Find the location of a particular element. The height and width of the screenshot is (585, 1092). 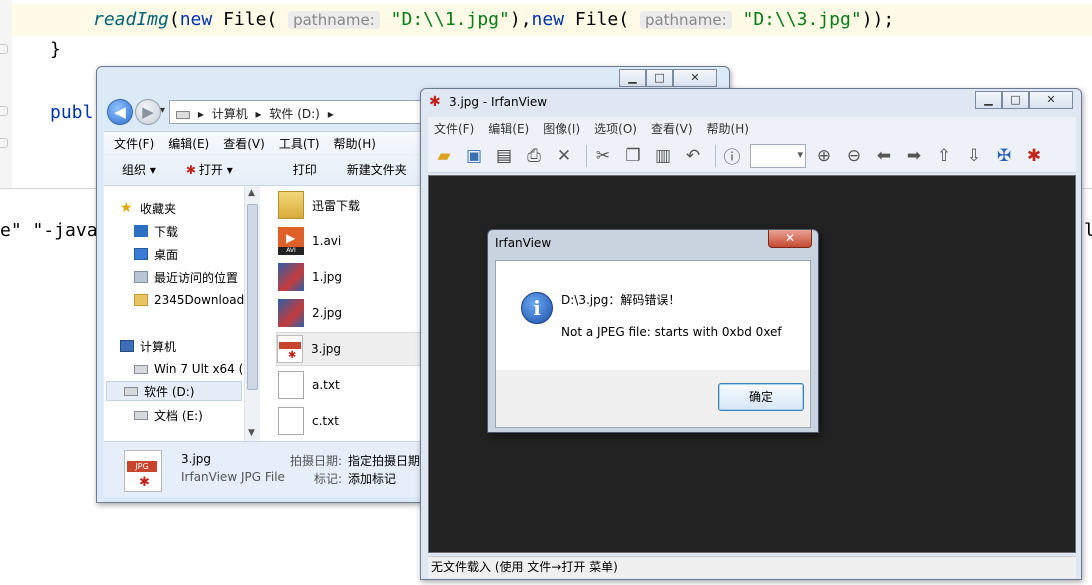

thumbnails-icon: ▣ is located at coordinates (474, 156).